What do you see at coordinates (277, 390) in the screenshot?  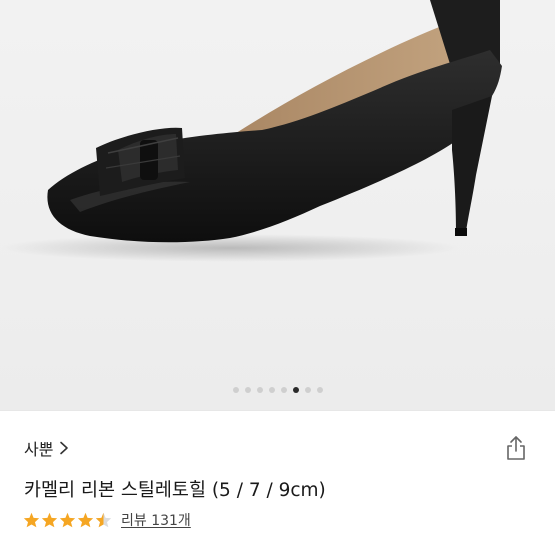 I see `image-pager` at bounding box center [277, 390].